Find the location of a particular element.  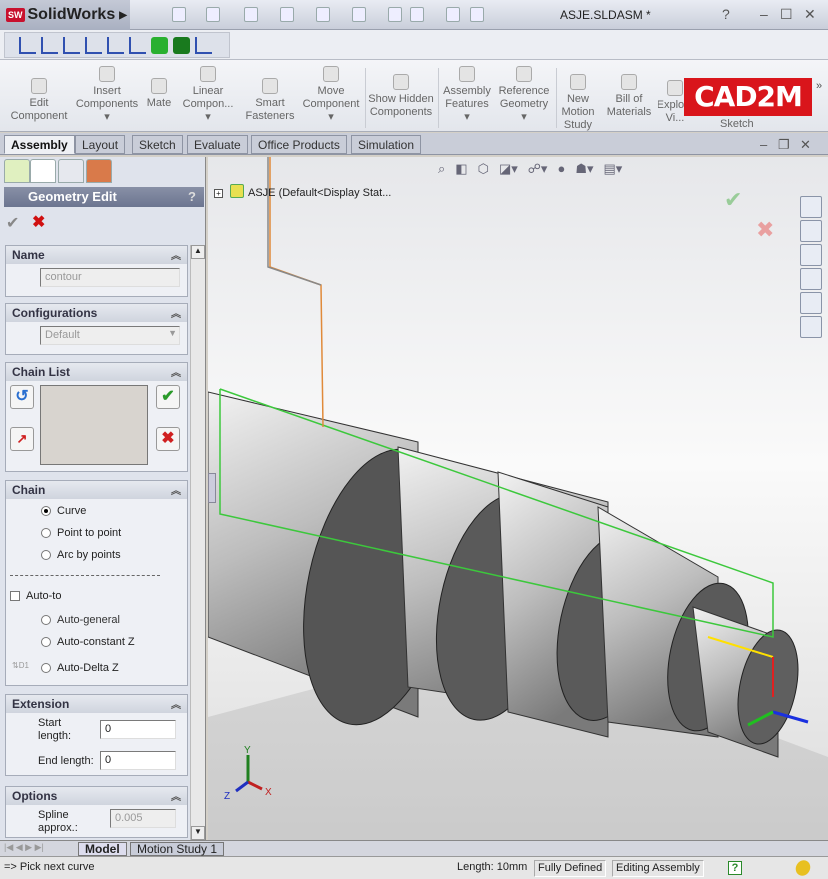

maximize-button: ☐ is located at coordinates (786, 14).